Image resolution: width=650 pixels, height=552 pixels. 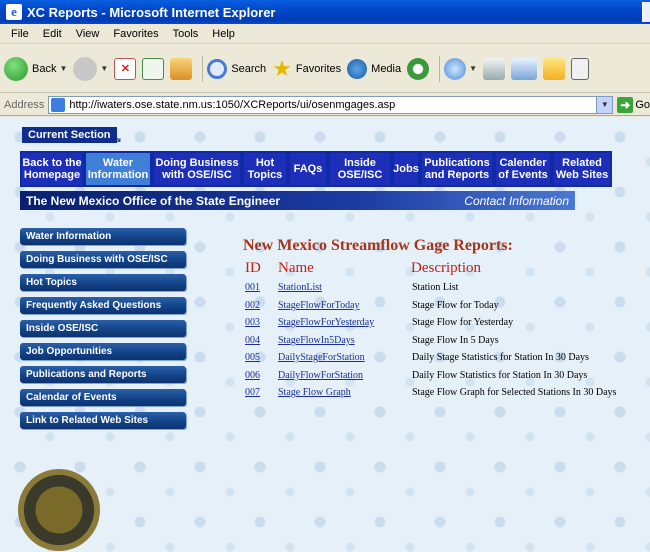 I want to click on stop-button: ✕, so click(x=125, y=68).